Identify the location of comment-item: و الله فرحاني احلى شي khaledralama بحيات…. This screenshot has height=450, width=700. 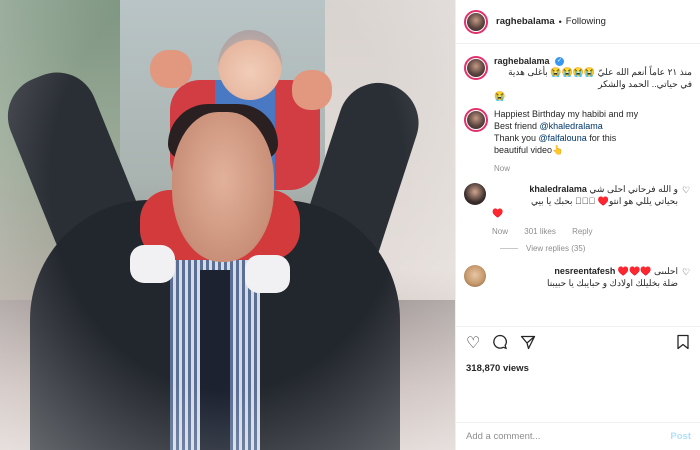
(578, 209).